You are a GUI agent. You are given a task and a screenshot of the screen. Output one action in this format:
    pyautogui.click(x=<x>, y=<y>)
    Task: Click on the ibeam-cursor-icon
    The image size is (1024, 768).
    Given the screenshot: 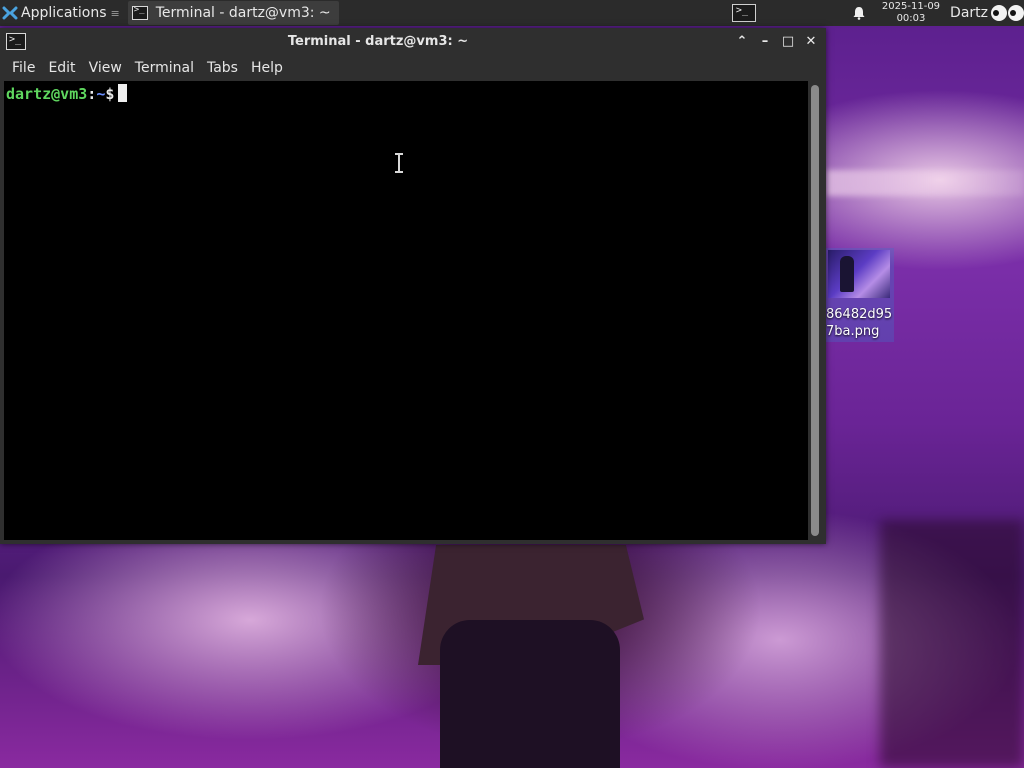 What is the action you would take?
    pyautogui.click(x=399, y=163)
    